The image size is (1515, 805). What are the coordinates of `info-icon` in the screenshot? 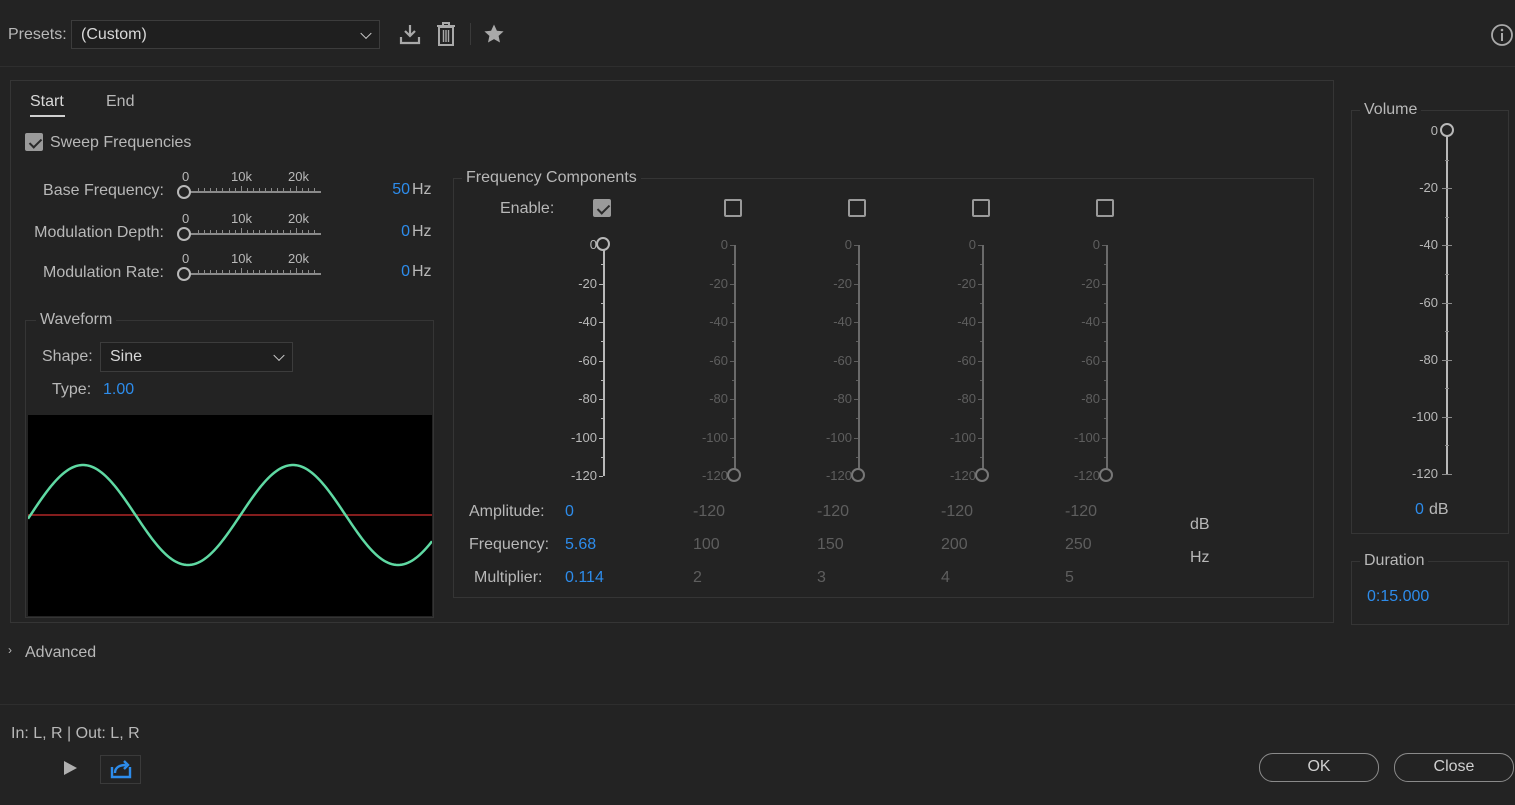 It's located at (1502, 35).